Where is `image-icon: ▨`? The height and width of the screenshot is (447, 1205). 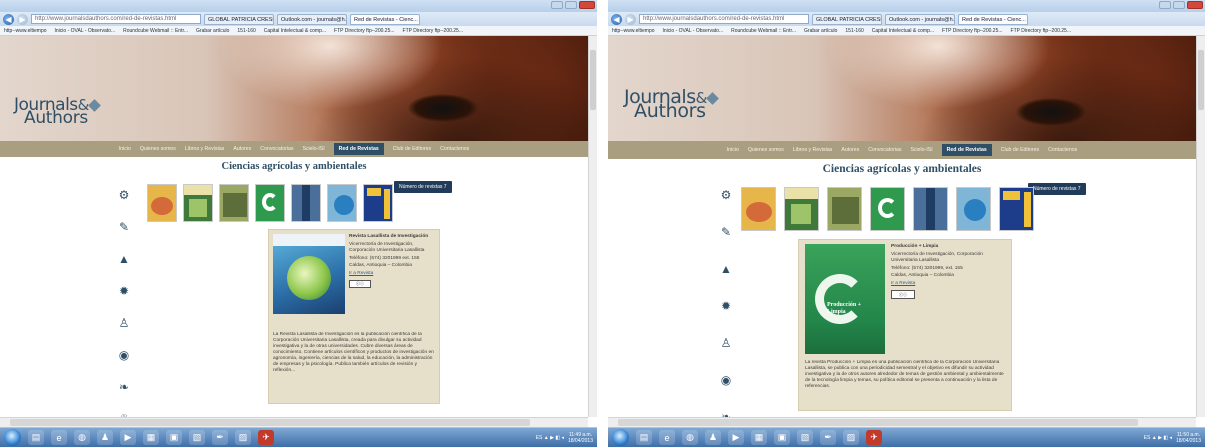 image-icon: ▨ is located at coordinates (851, 437).